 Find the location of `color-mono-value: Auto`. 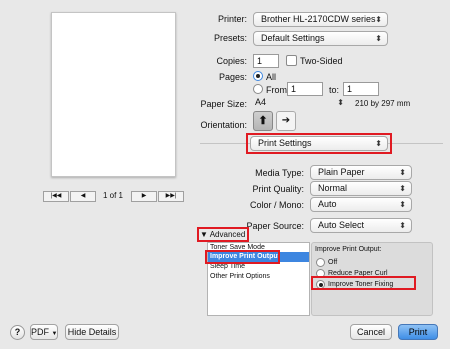

color-mono-value: Auto is located at coordinates (327, 204).